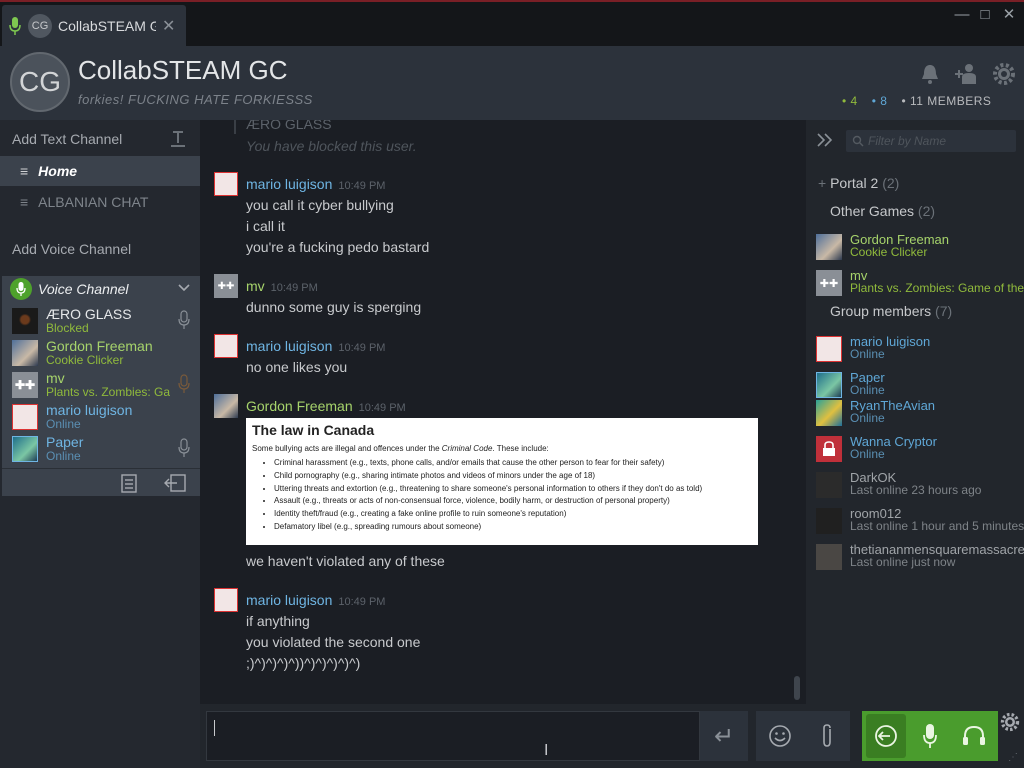  What do you see at coordinates (797, 688) in the screenshot?
I see `chat-scrollbar-thumb` at bounding box center [797, 688].